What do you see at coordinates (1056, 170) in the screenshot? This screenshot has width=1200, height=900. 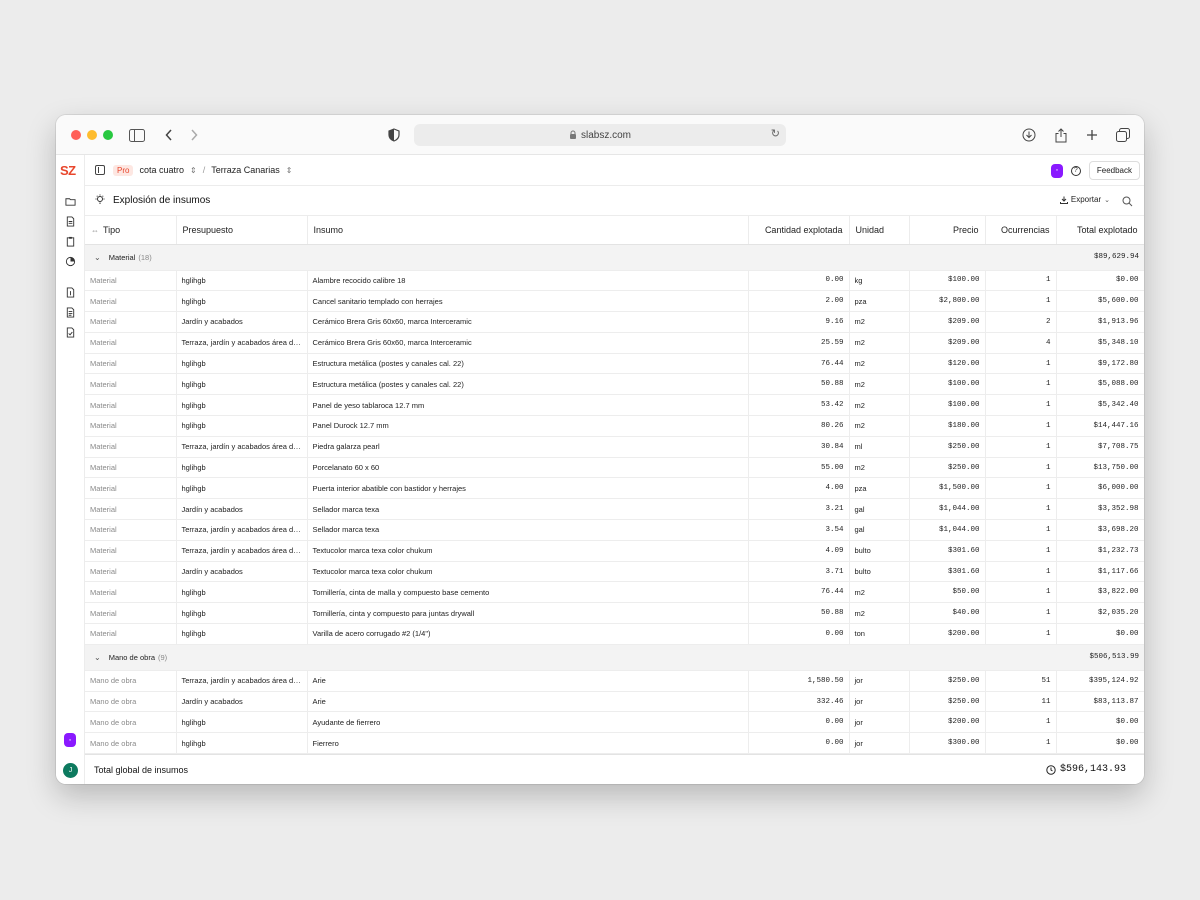 I see `ai-assistant-icon: ◦` at bounding box center [1056, 170].